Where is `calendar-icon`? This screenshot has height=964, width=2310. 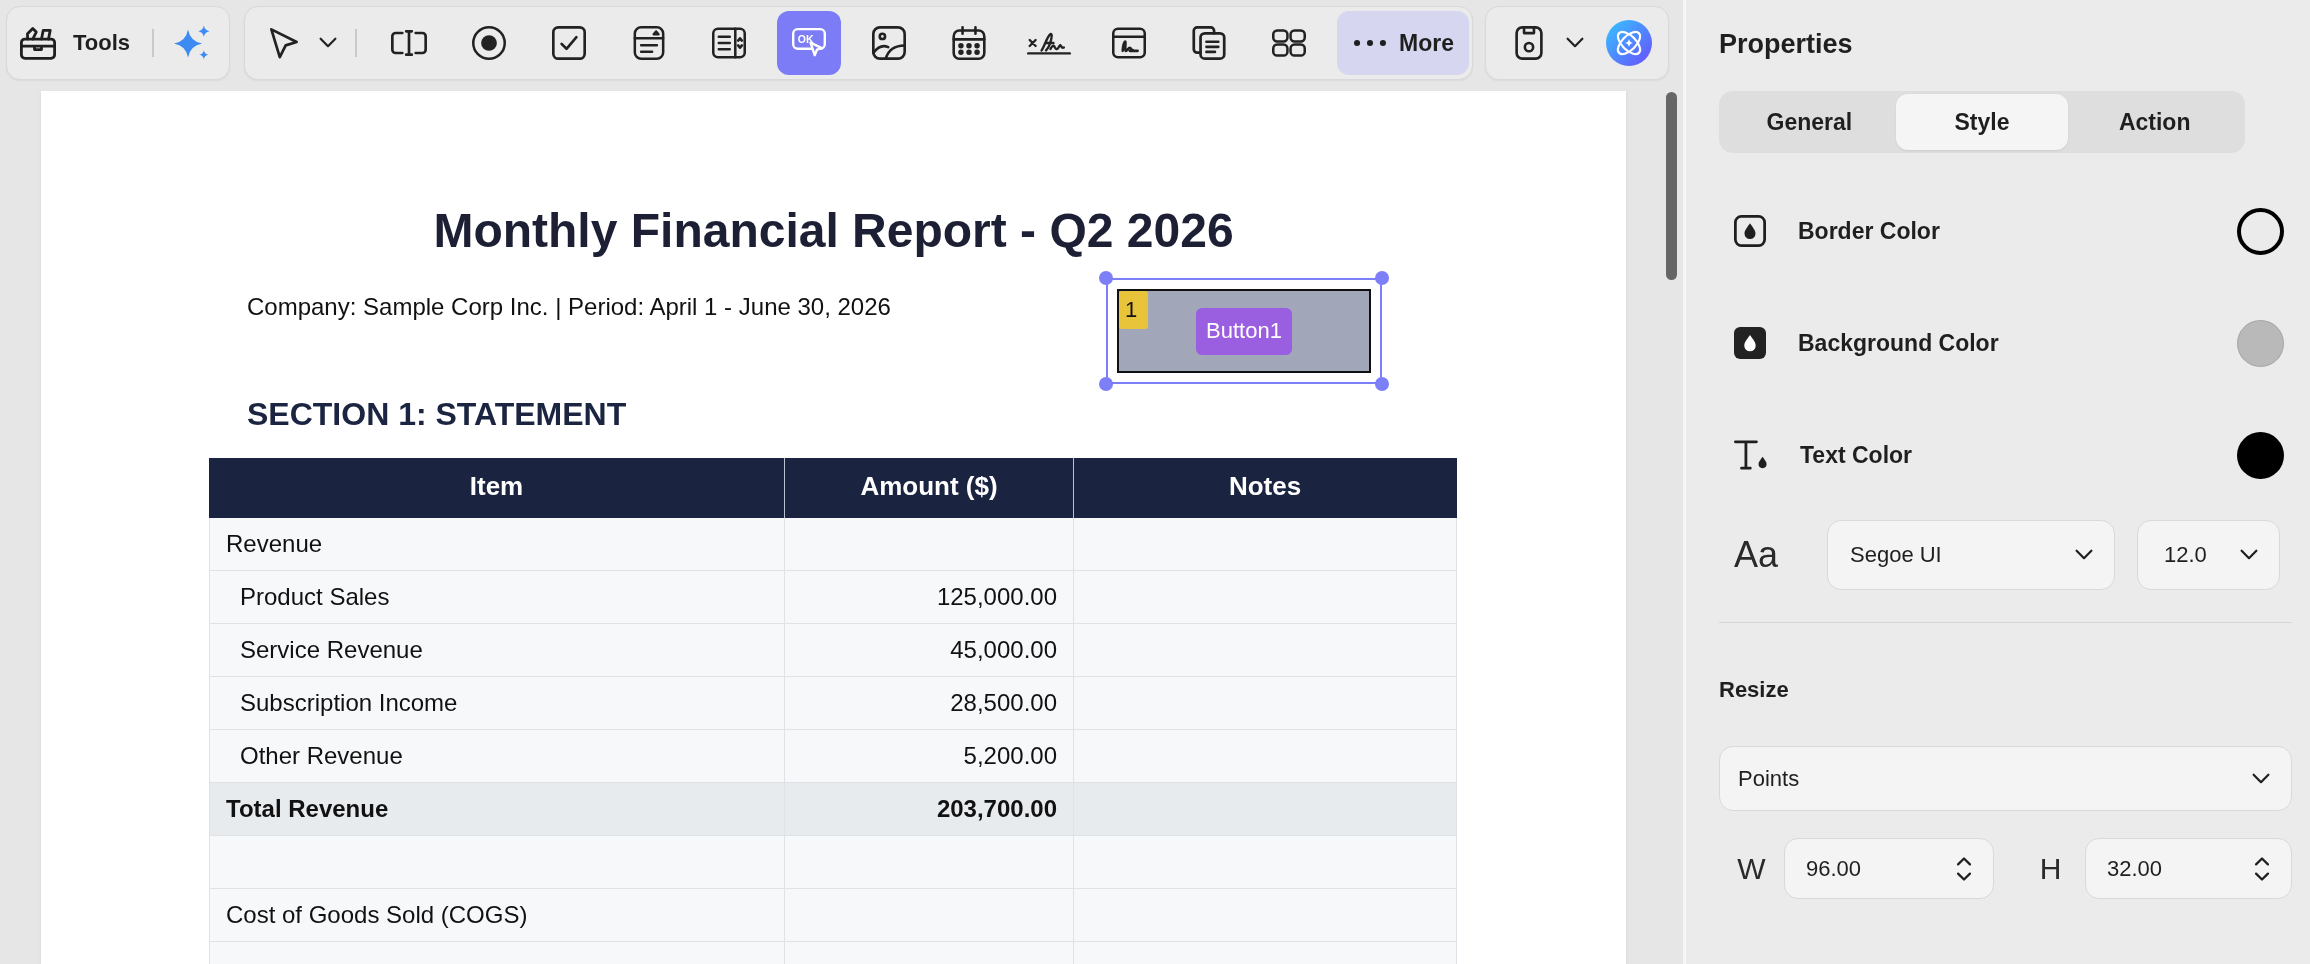
calendar-icon is located at coordinates (969, 43).